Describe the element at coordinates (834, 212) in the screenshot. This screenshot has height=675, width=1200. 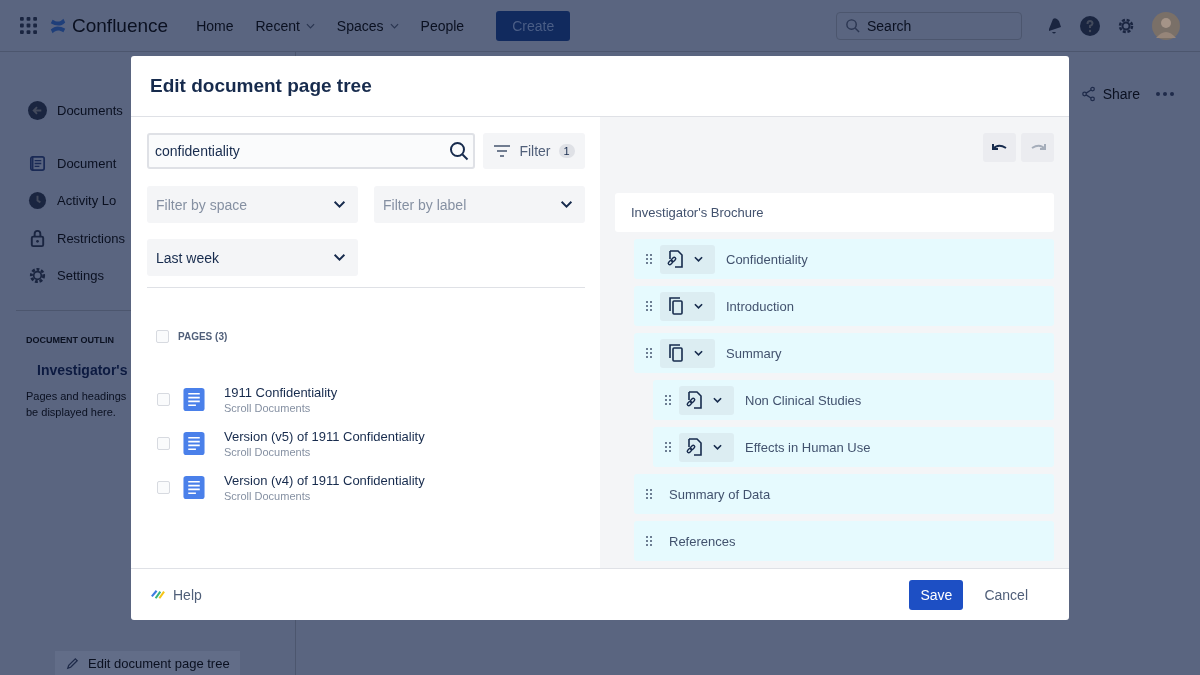
I see `tree-root: Investigator's Brochure` at that location.